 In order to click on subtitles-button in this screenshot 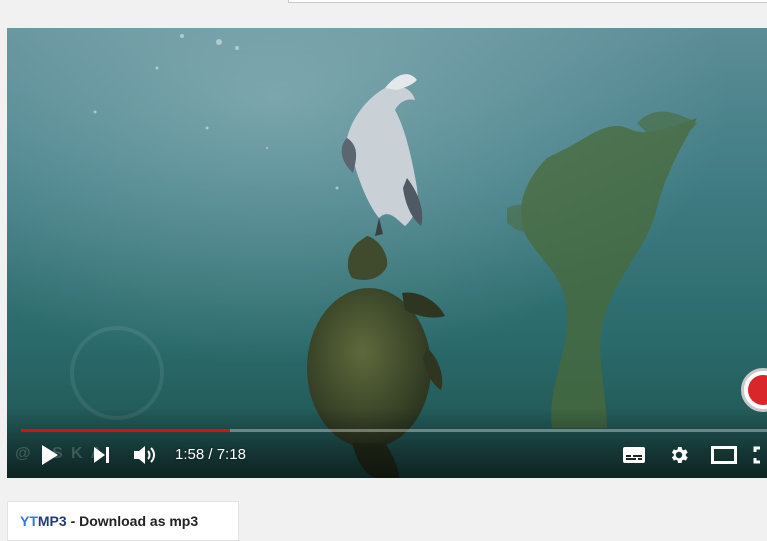, I will do `click(634, 455)`.